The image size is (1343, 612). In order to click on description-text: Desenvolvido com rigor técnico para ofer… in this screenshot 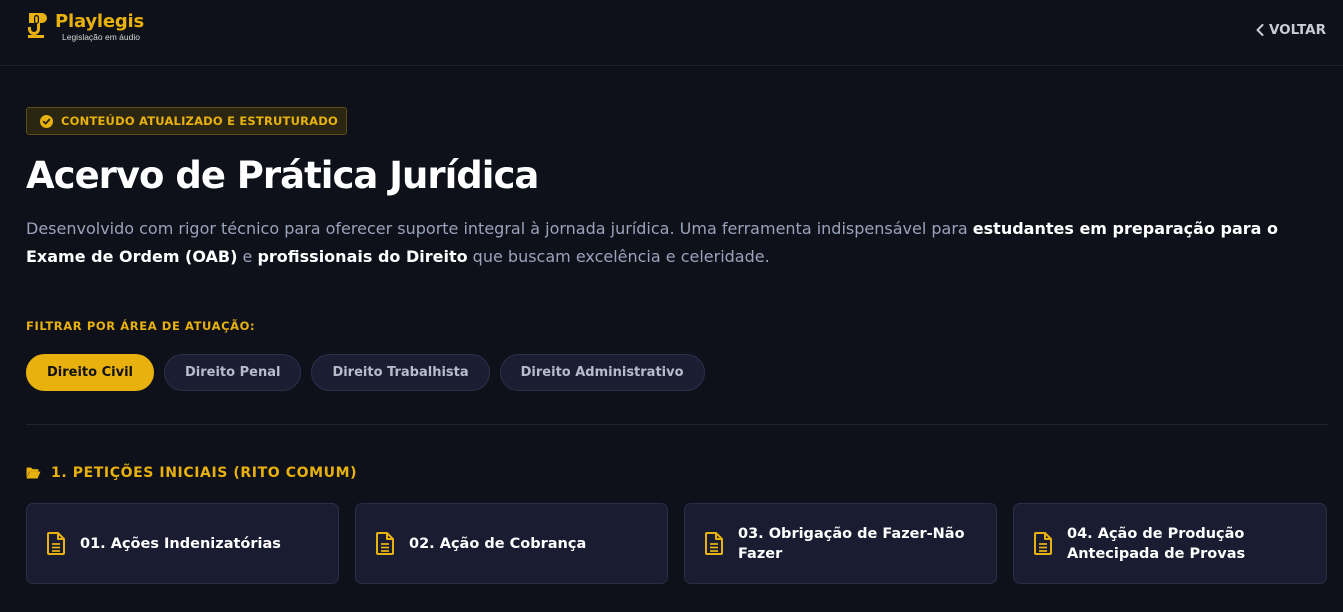, I will do `click(499, 228)`.